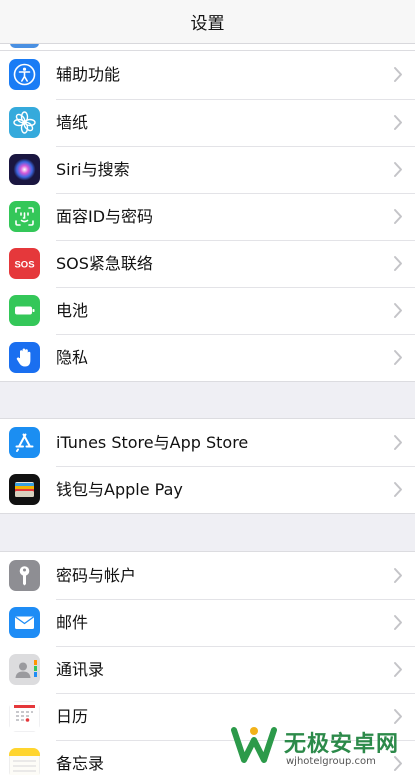  Describe the element at coordinates (104, 263) in the screenshot. I see `row-label: SOS紧急联络` at that location.